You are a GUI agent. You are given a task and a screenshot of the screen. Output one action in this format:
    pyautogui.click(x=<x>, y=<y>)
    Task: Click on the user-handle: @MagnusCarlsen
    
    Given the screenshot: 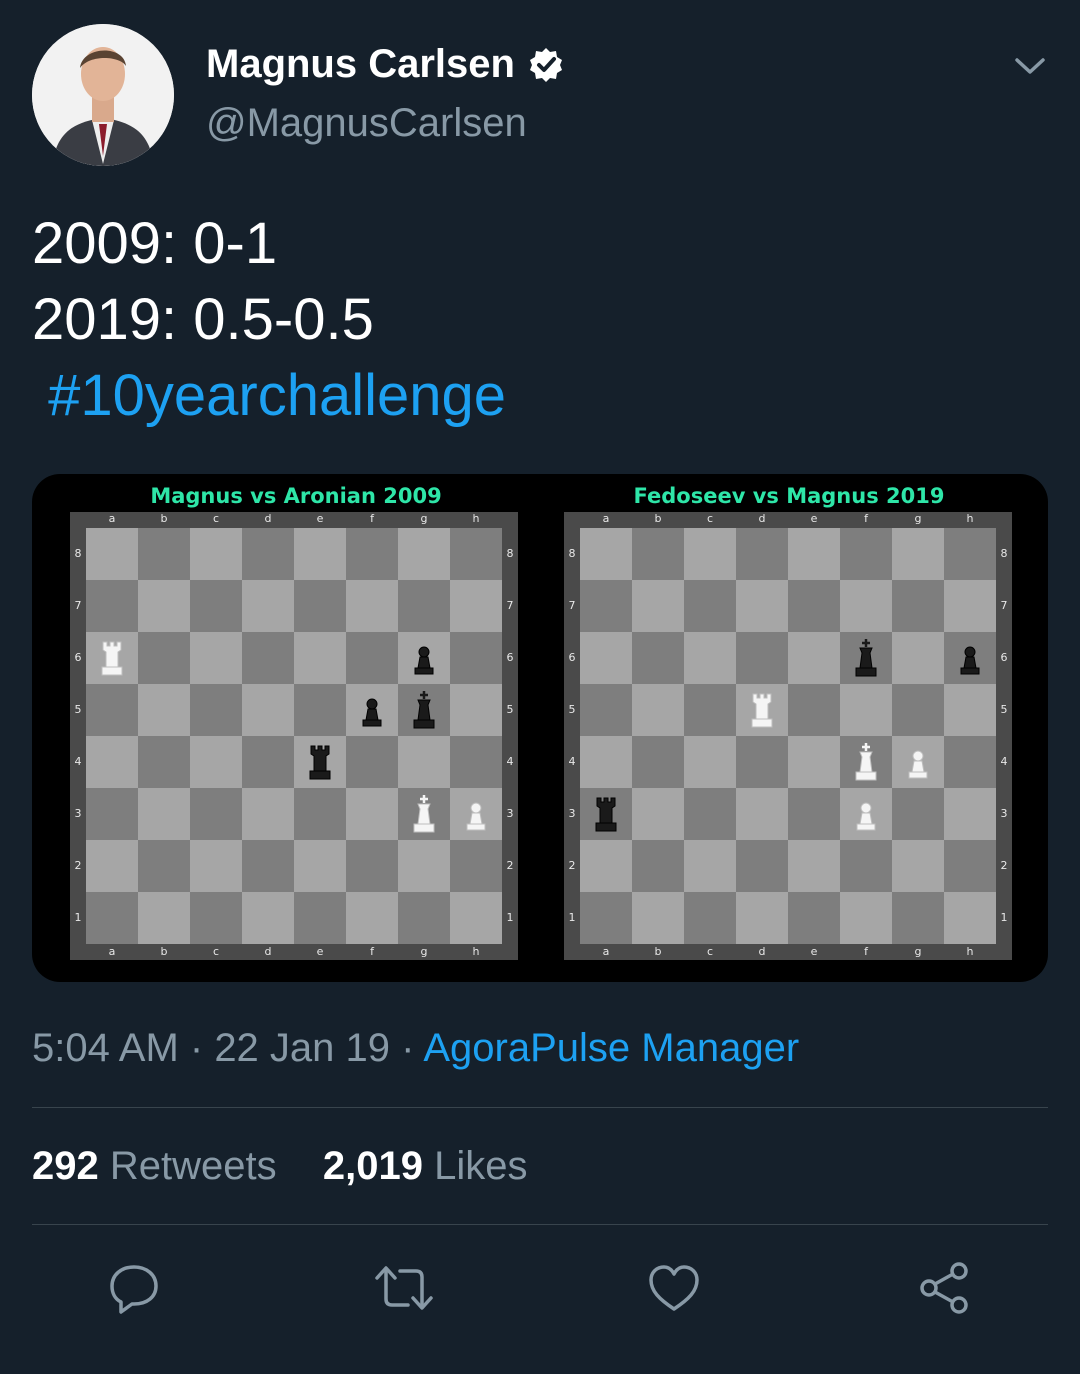 What is the action you would take?
    pyautogui.click(x=385, y=123)
    